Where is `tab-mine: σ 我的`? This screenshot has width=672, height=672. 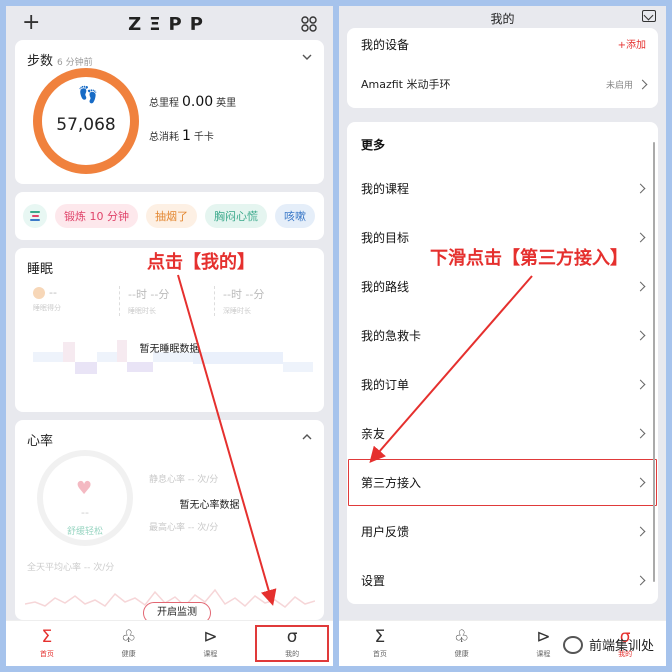 tab-mine: σ 我的 is located at coordinates (292, 643).